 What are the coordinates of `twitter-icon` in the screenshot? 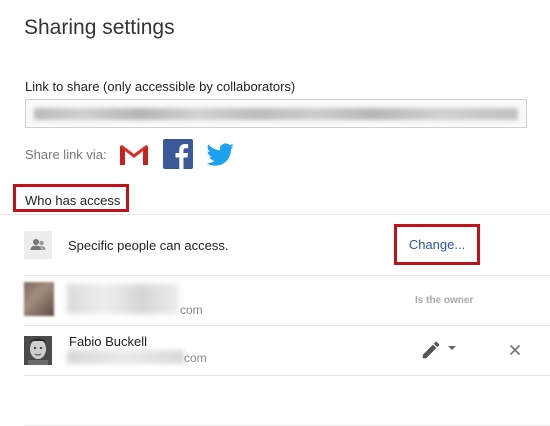 It's located at (220, 154).